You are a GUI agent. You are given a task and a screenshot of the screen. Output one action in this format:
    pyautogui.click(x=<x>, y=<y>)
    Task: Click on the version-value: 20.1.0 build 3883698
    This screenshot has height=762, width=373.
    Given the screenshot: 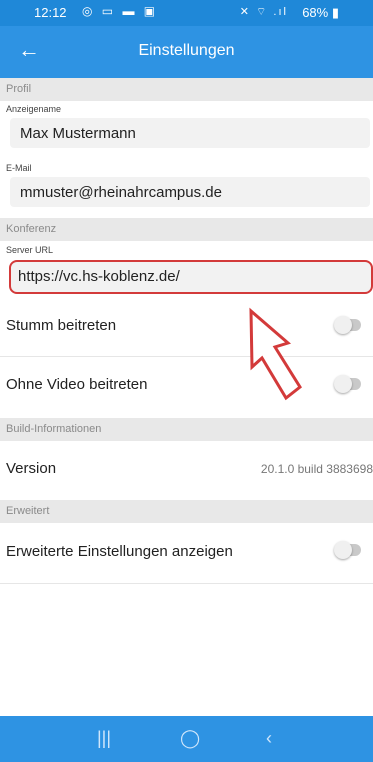 What is the action you would take?
    pyautogui.click(x=316, y=469)
    